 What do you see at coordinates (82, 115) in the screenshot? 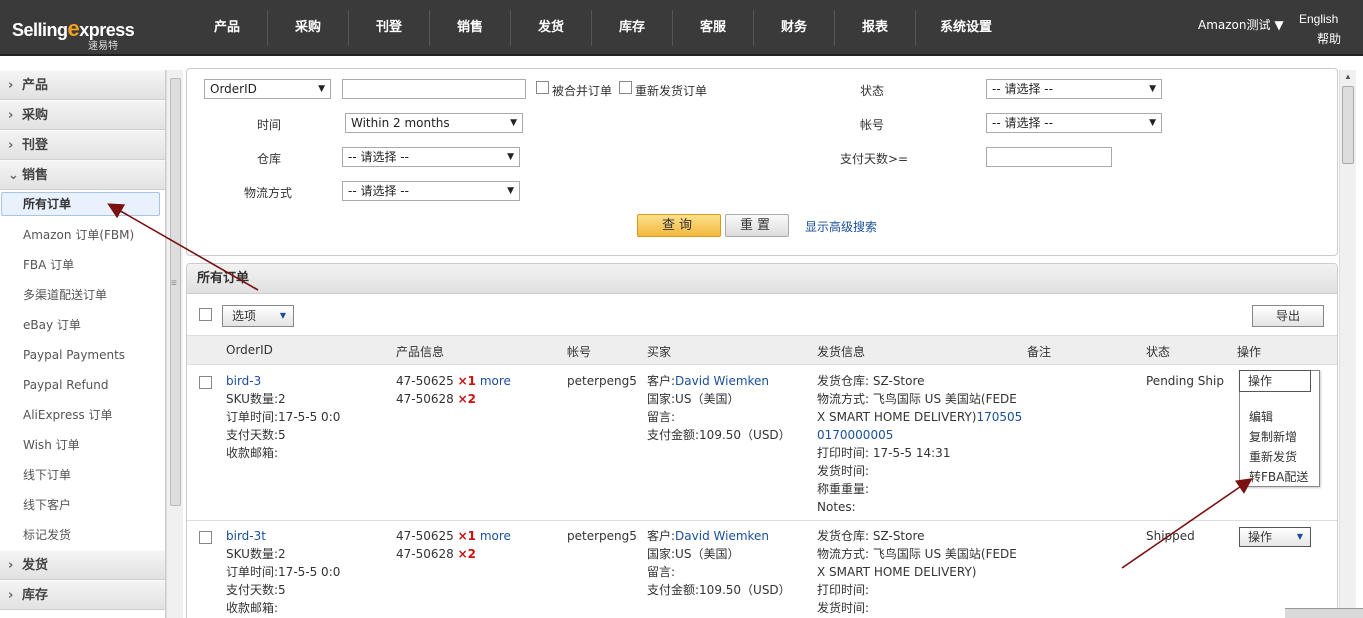
I see `sidebar-group-purchase: › 采购` at bounding box center [82, 115].